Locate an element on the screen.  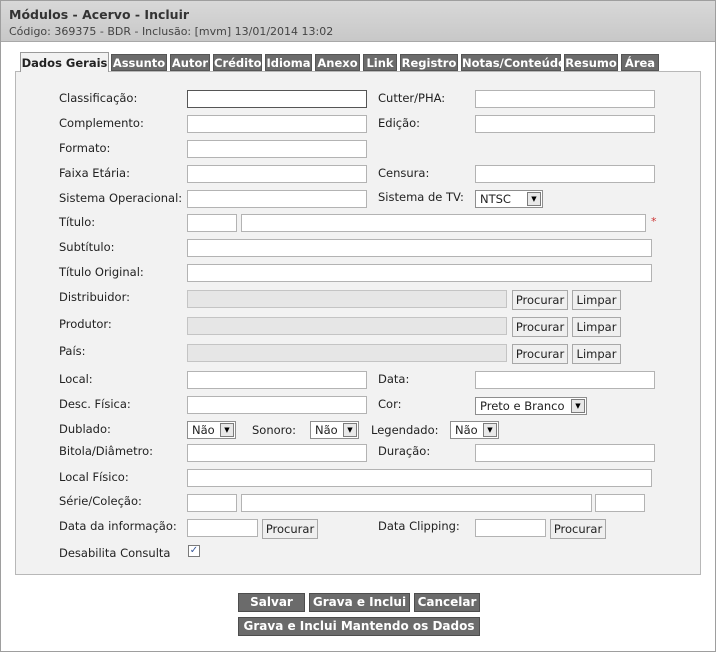
desabilita-consulta-checkbox: ✓ is located at coordinates (194, 551).